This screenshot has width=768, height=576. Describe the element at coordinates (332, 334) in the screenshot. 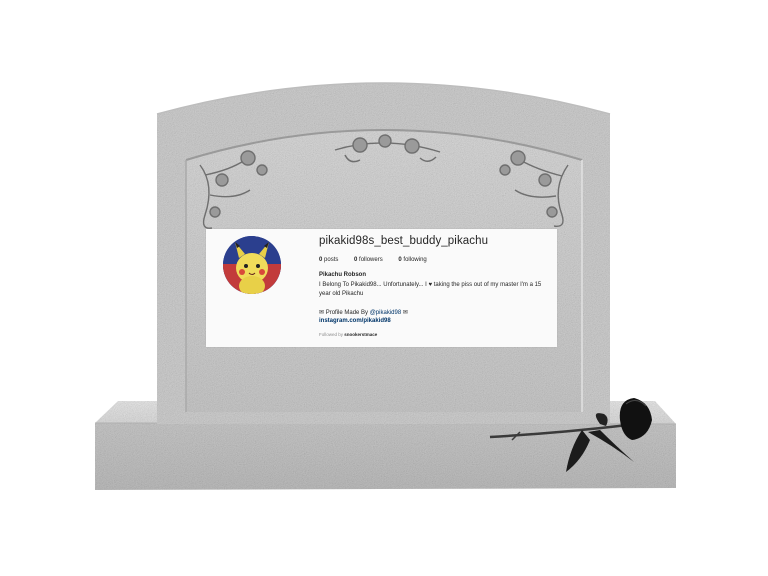

I see `followed-by-prefix: Followed by` at that location.